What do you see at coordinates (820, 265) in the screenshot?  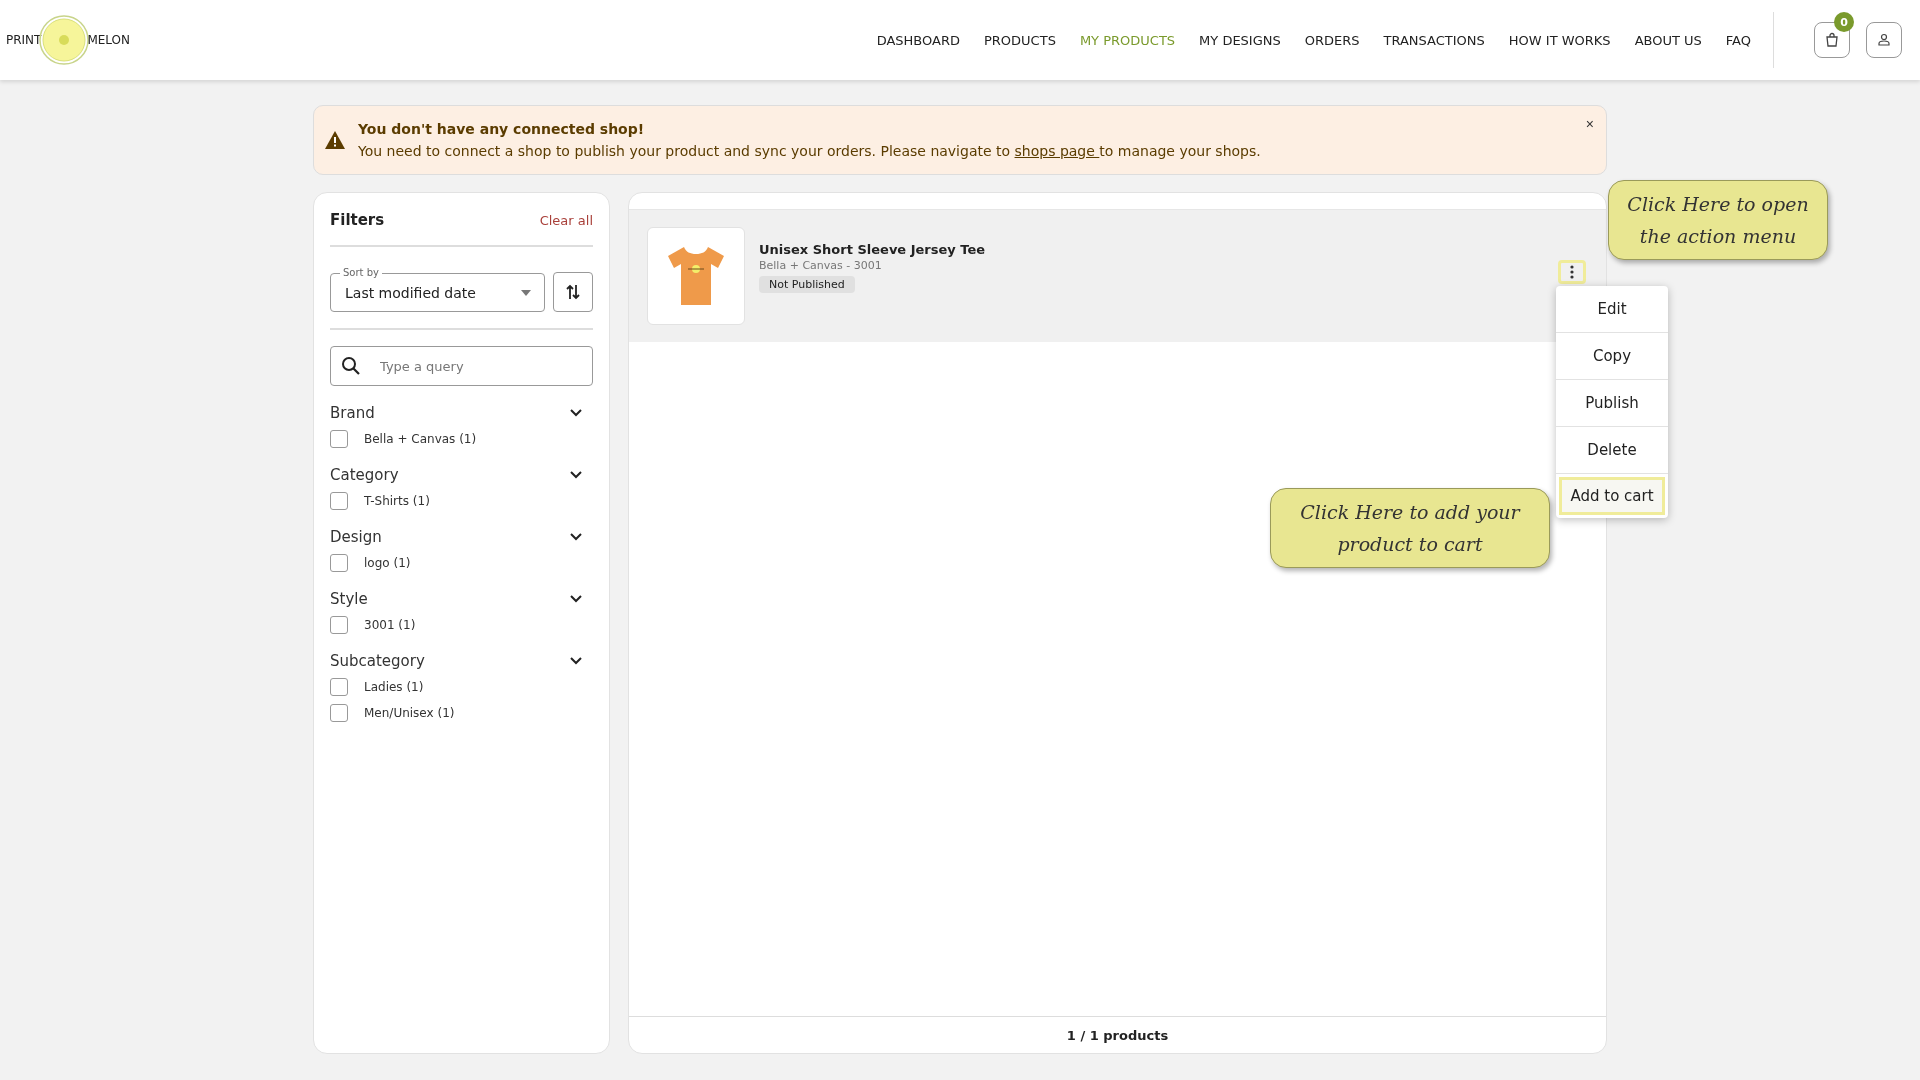 I see `product-brand-style: Bella + Canvas - 3001` at bounding box center [820, 265].